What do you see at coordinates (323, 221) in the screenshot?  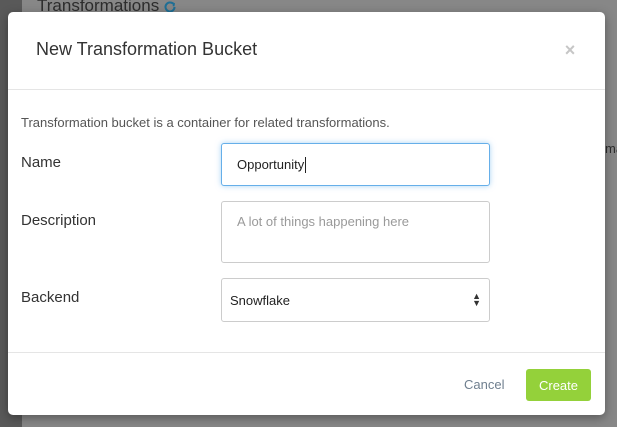 I see `description-placeholder: A lot of things happening here` at bounding box center [323, 221].